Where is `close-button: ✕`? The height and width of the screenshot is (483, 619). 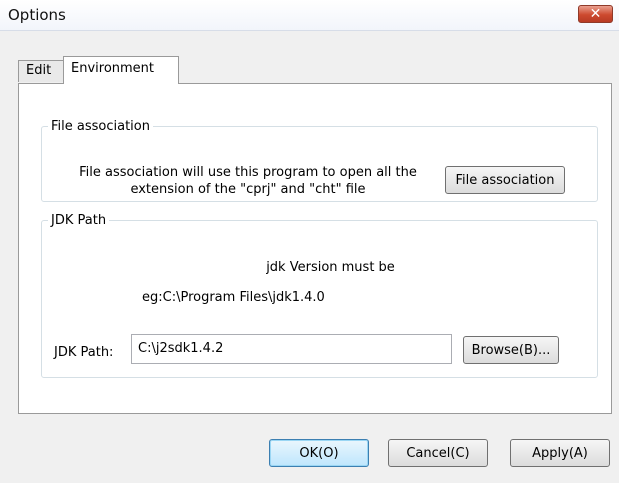
close-button: ✕ is located at coordinates (595, 14).